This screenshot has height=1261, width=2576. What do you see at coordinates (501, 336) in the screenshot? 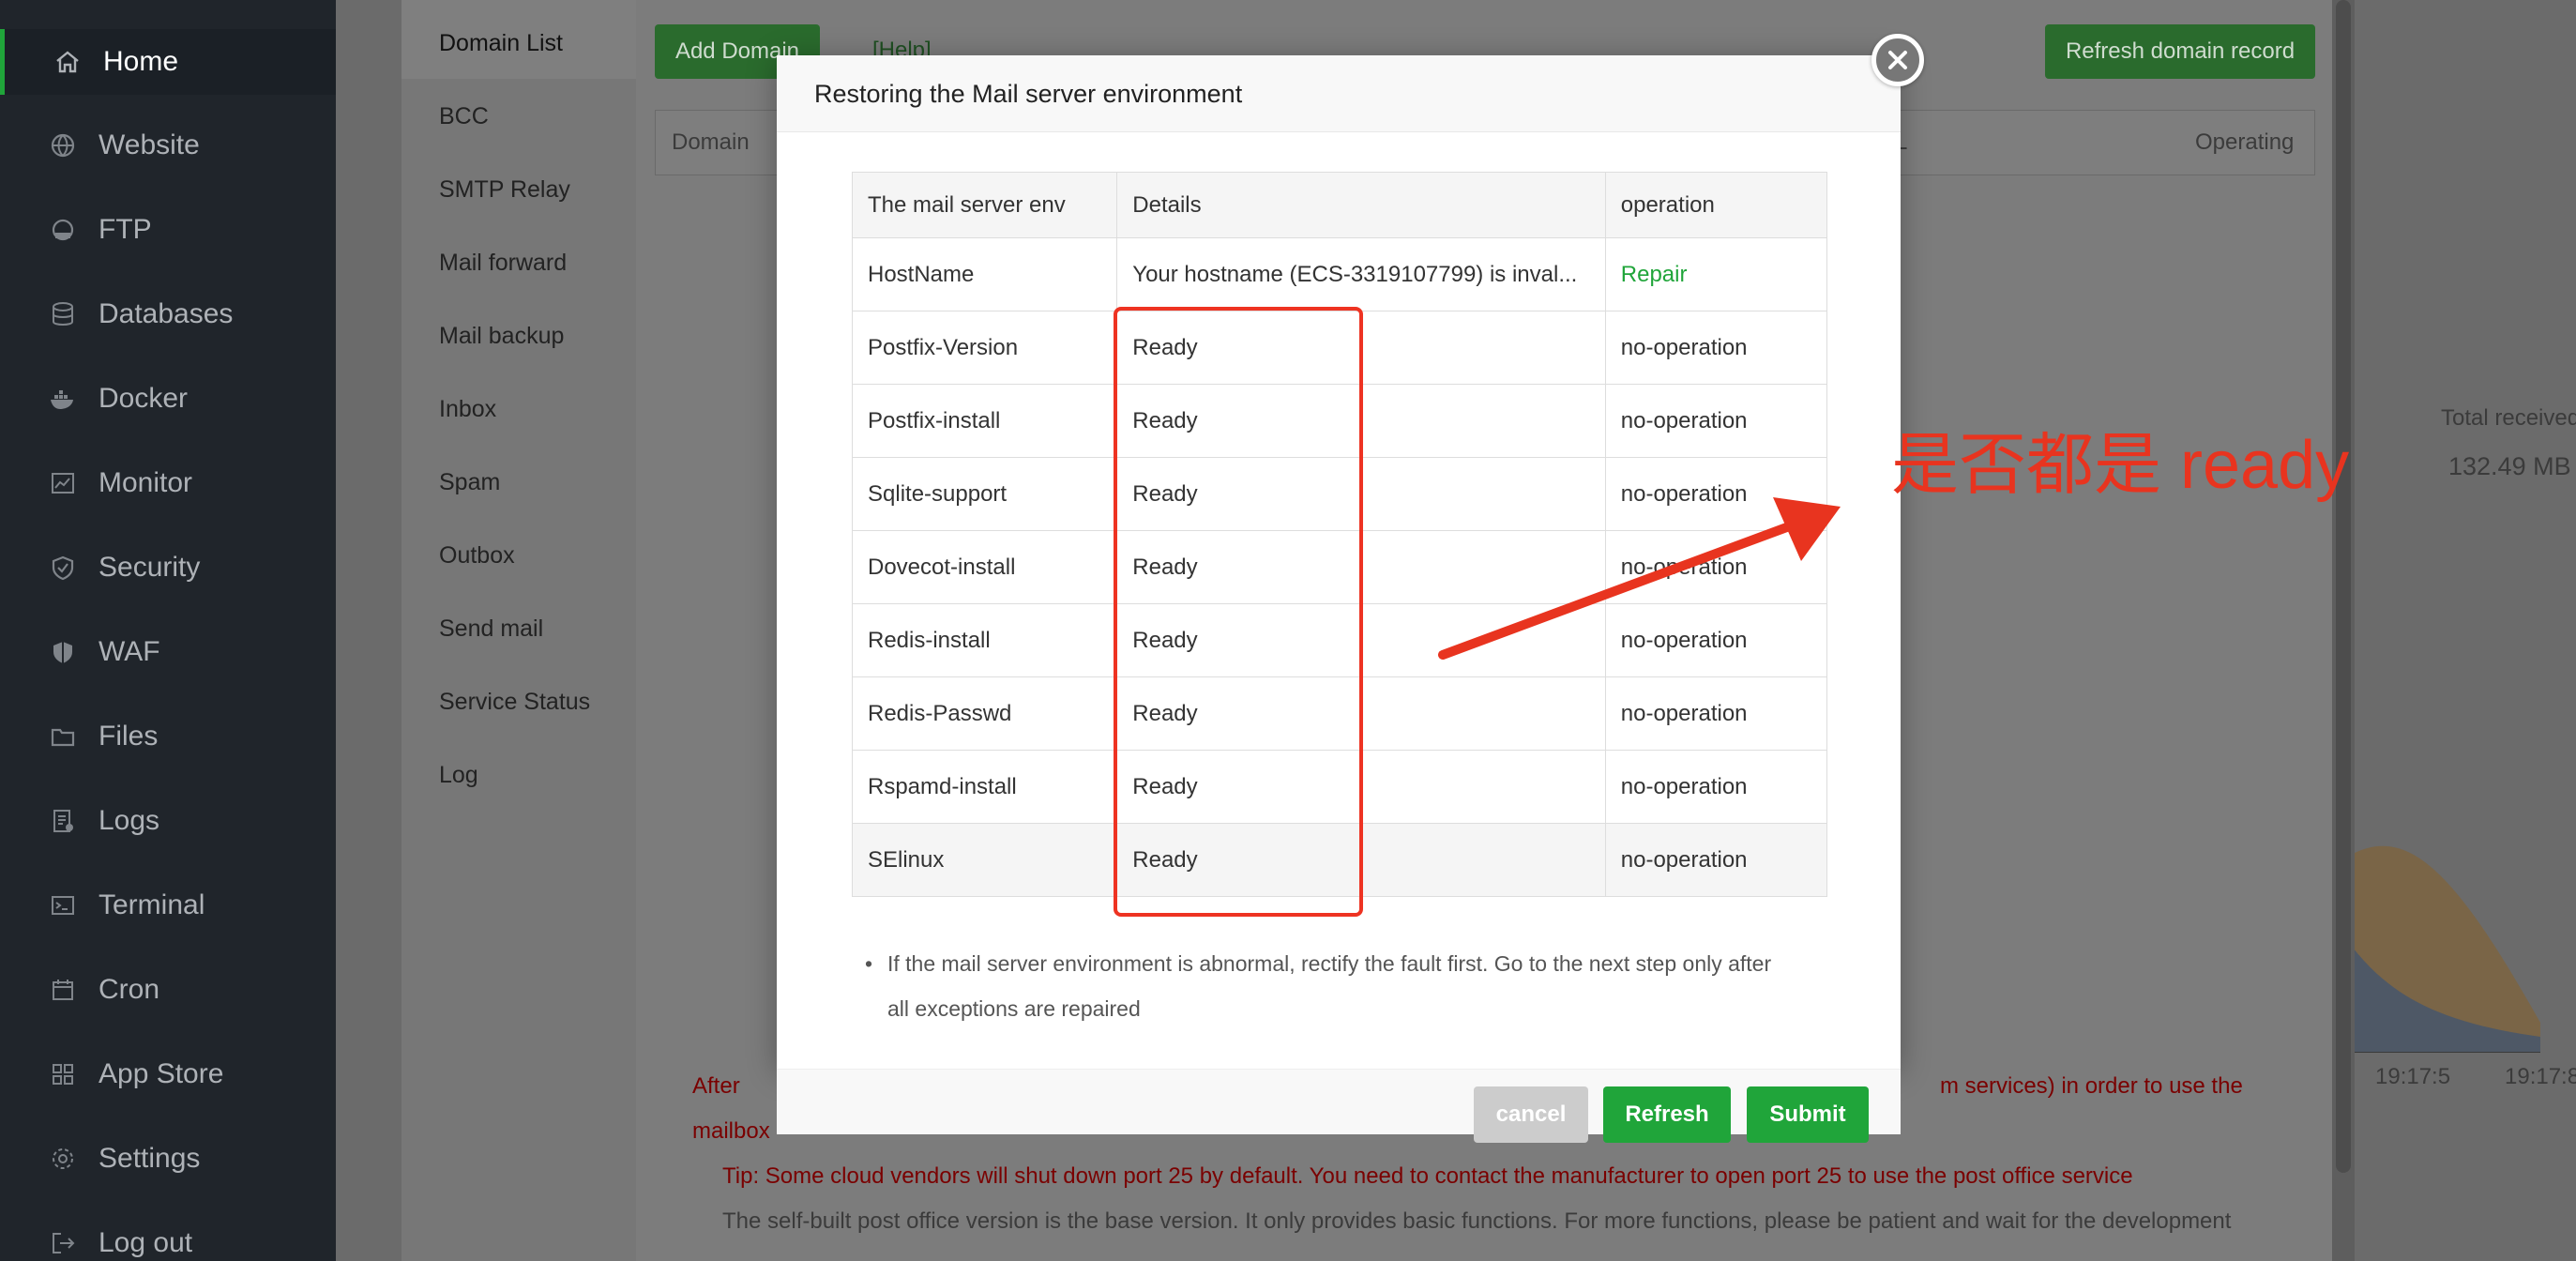
I see `menu-item-mail-backup: Mail backup` at bounding box center [501, 336].